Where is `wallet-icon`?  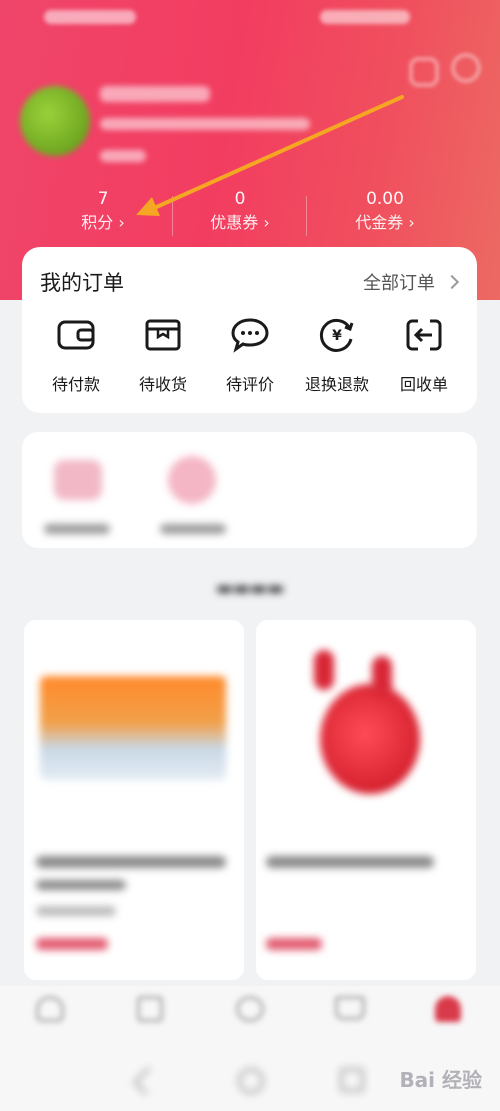
wallet-icon is located at coordinates (76, 335).